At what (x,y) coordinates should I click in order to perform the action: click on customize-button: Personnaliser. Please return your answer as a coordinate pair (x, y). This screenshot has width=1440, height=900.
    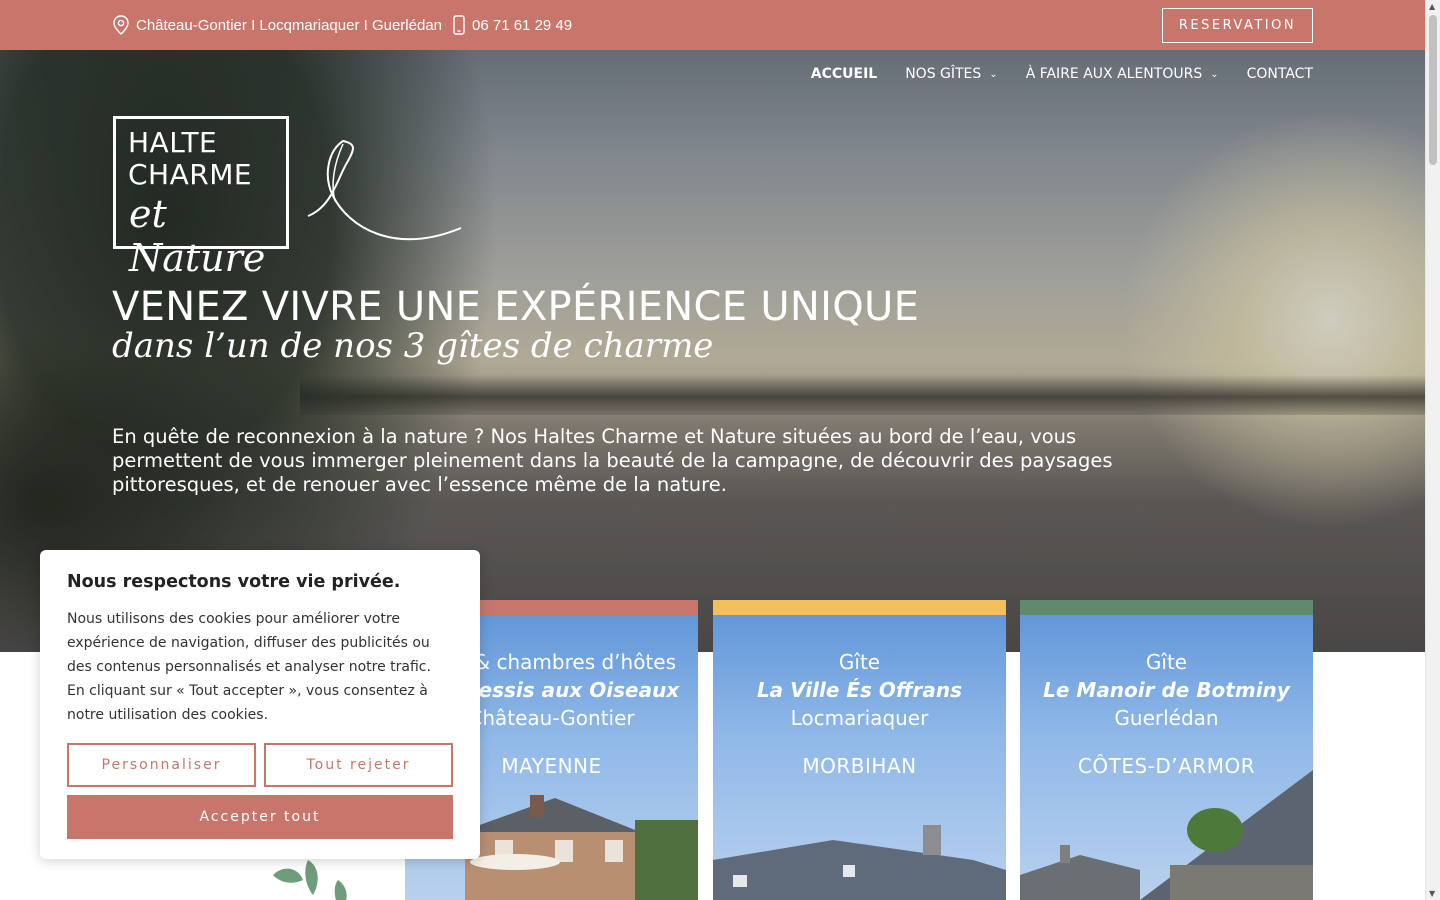
    Looking at the image, I should click on (161, 765).